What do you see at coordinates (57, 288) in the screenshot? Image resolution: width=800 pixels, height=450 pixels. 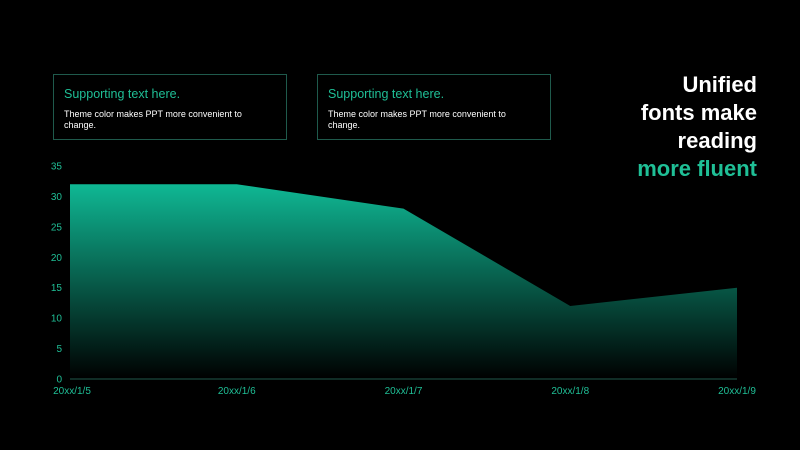 I see `y-tick-label: 15` at bounding box center [57, 288].